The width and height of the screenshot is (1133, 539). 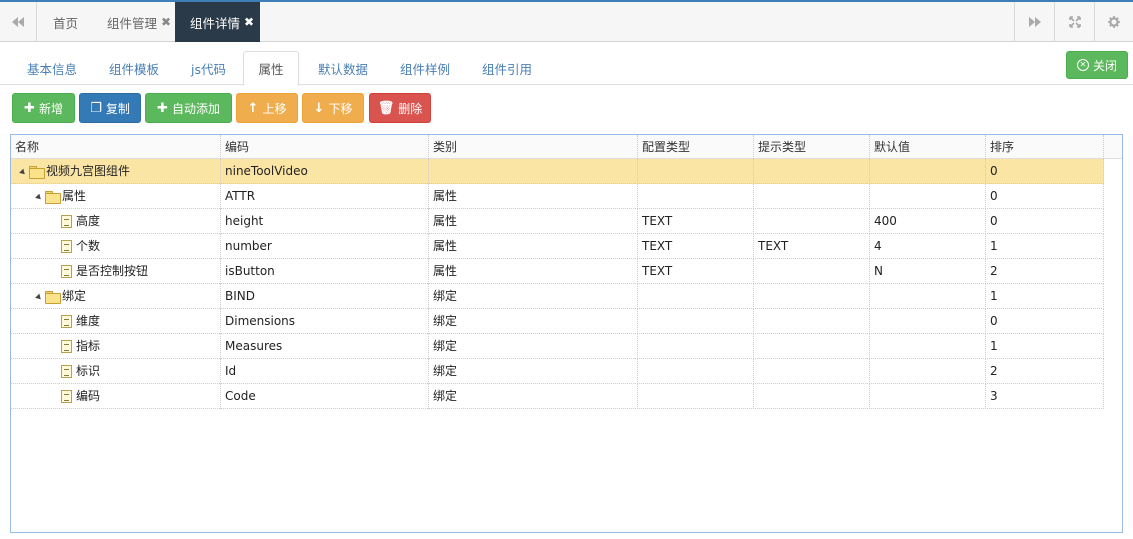 What do you see at coordinates (117, 108) in the screenshot?
I see `copy-button-label: 复制` at bounding box center [117, 108].